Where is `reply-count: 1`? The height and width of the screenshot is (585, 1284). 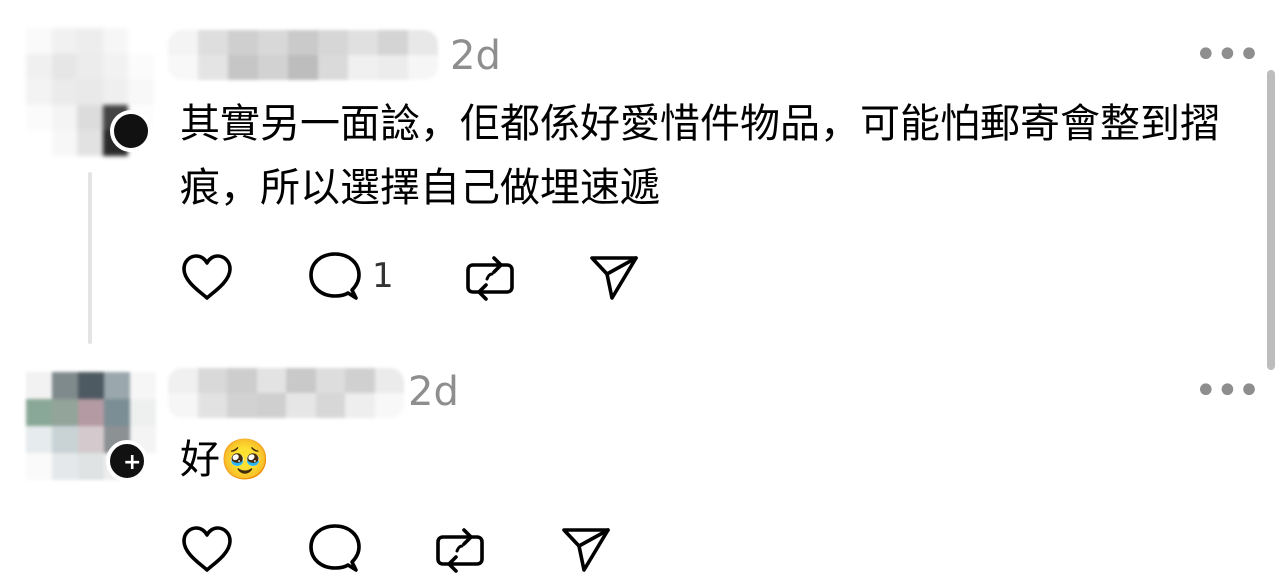 reply-count: 1 is located at coordinates (383, 276).